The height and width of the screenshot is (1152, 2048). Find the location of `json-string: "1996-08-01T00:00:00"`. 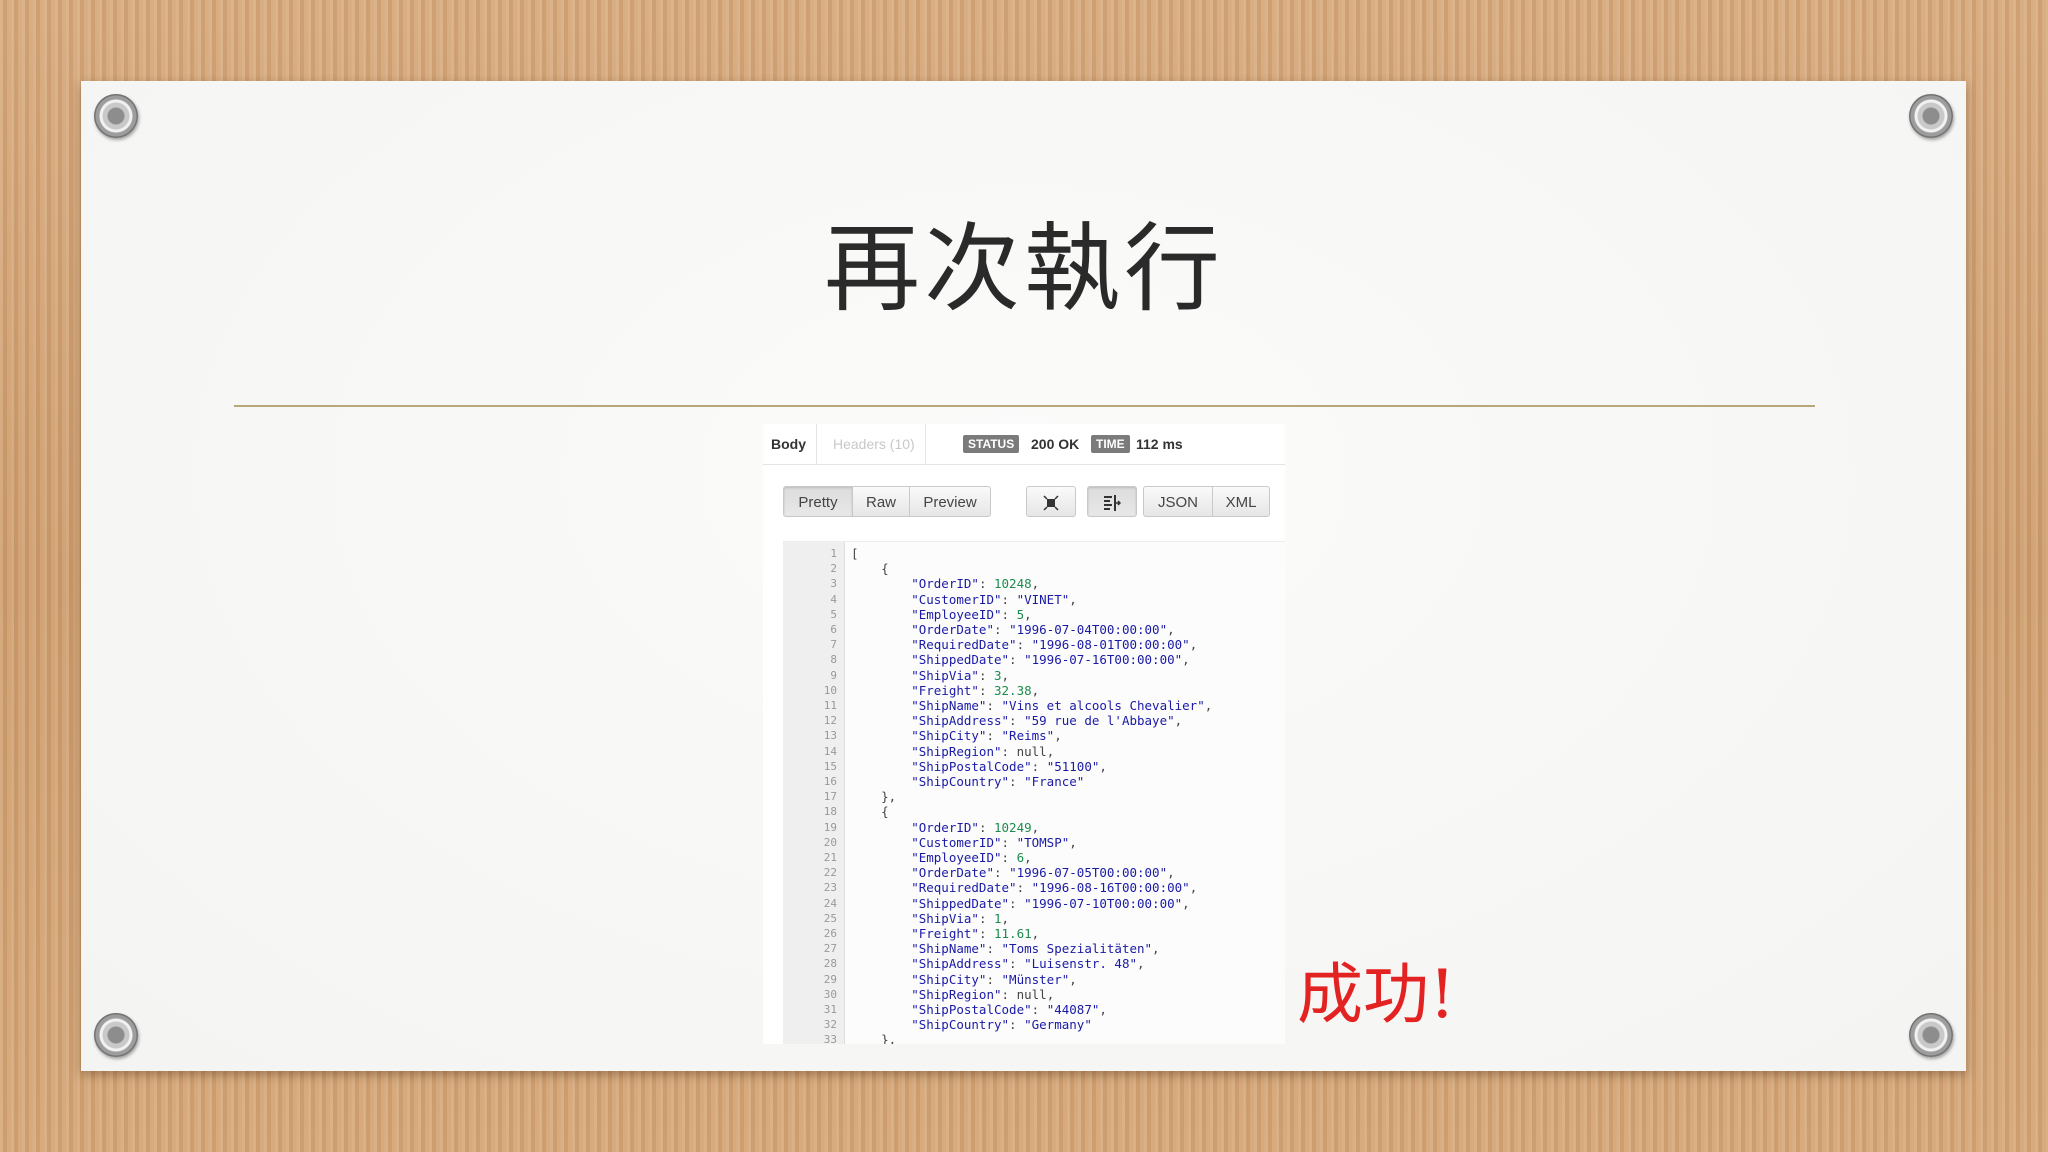

json-string: "1996-08-01T00:00:00" is located at coordinates (1110, 645).